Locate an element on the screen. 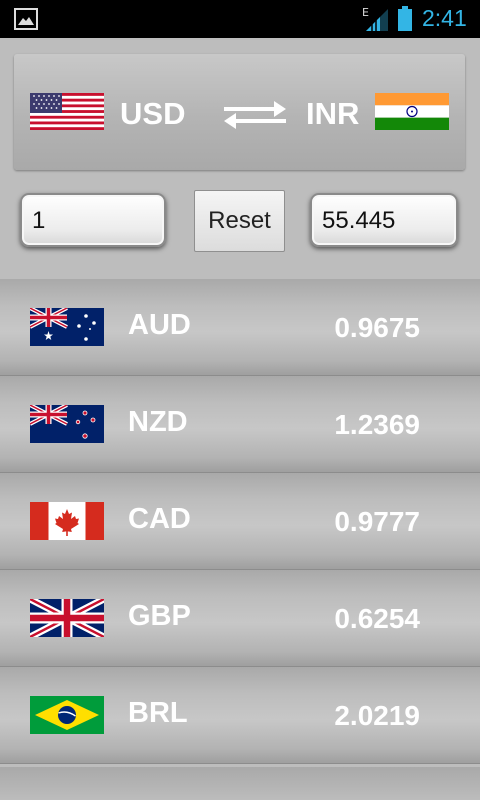 This screenshot has width=480, height=800. list-item-cad: CAD 0.9777 is located at coordinates (240, 521).